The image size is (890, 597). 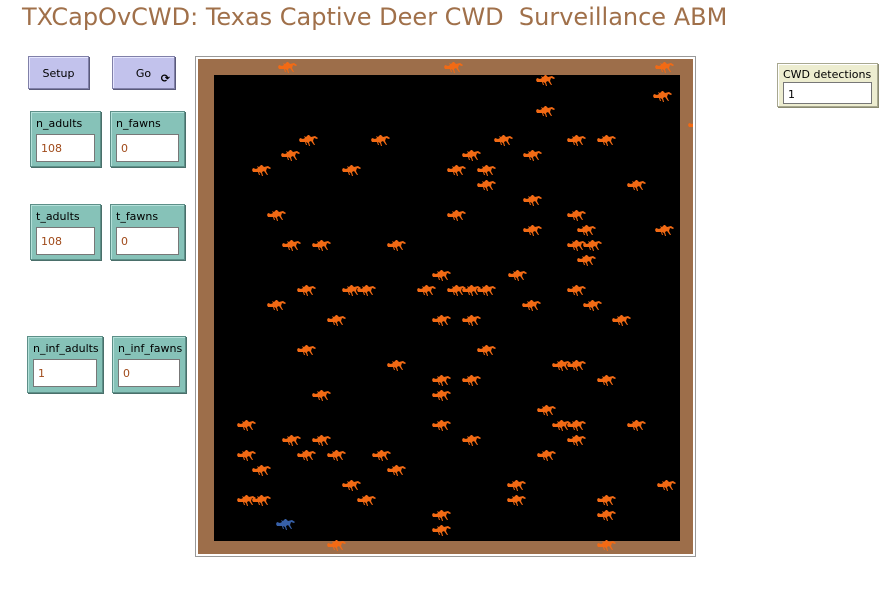 I want to click on monitor-n-inf-adults: n_inf_adults 1, so click(x=65, y=364).